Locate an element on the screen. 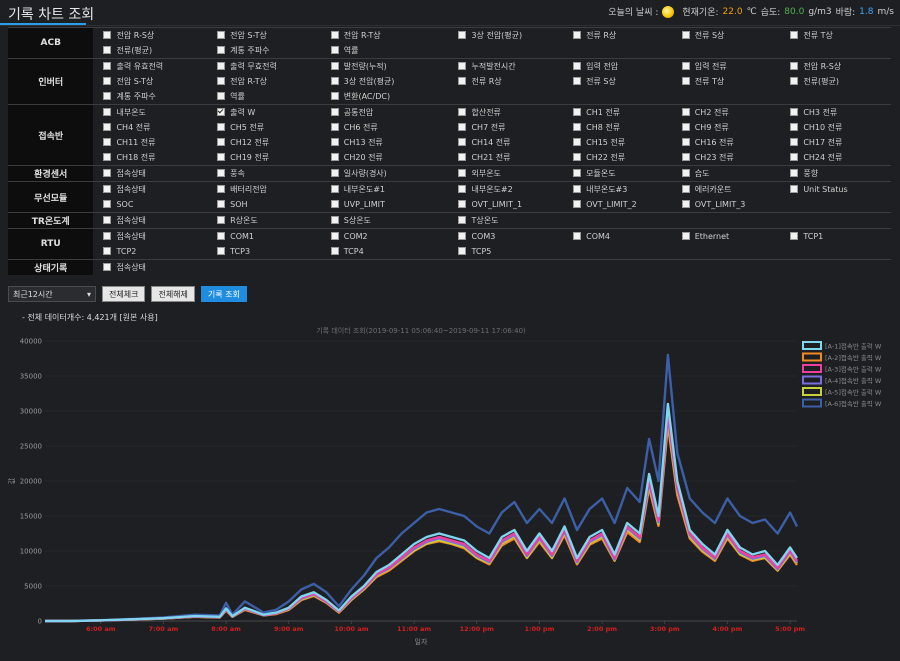 The width and height of the screenshot is (900, 661). option-item: 전류 R상 is located at coordinates (505, 81).